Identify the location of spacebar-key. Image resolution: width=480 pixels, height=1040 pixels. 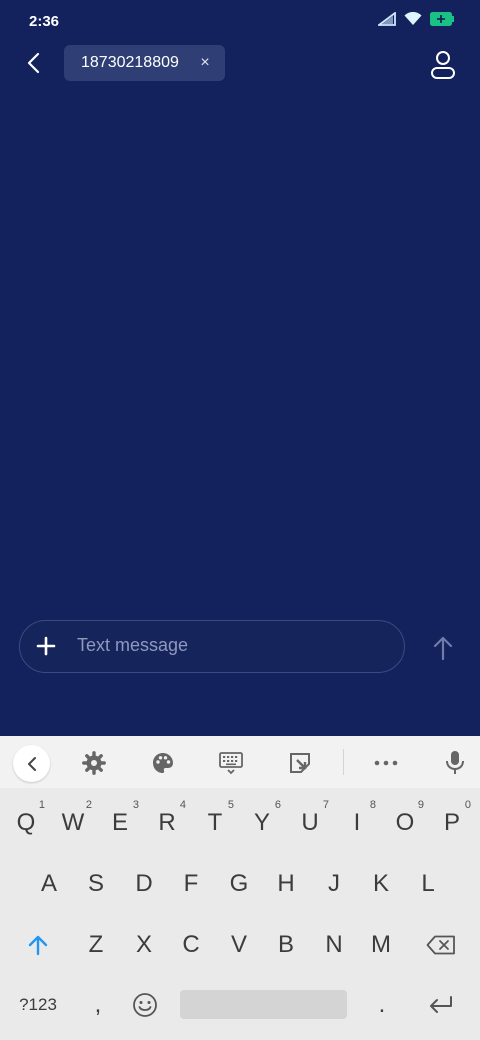
(263, 1004).